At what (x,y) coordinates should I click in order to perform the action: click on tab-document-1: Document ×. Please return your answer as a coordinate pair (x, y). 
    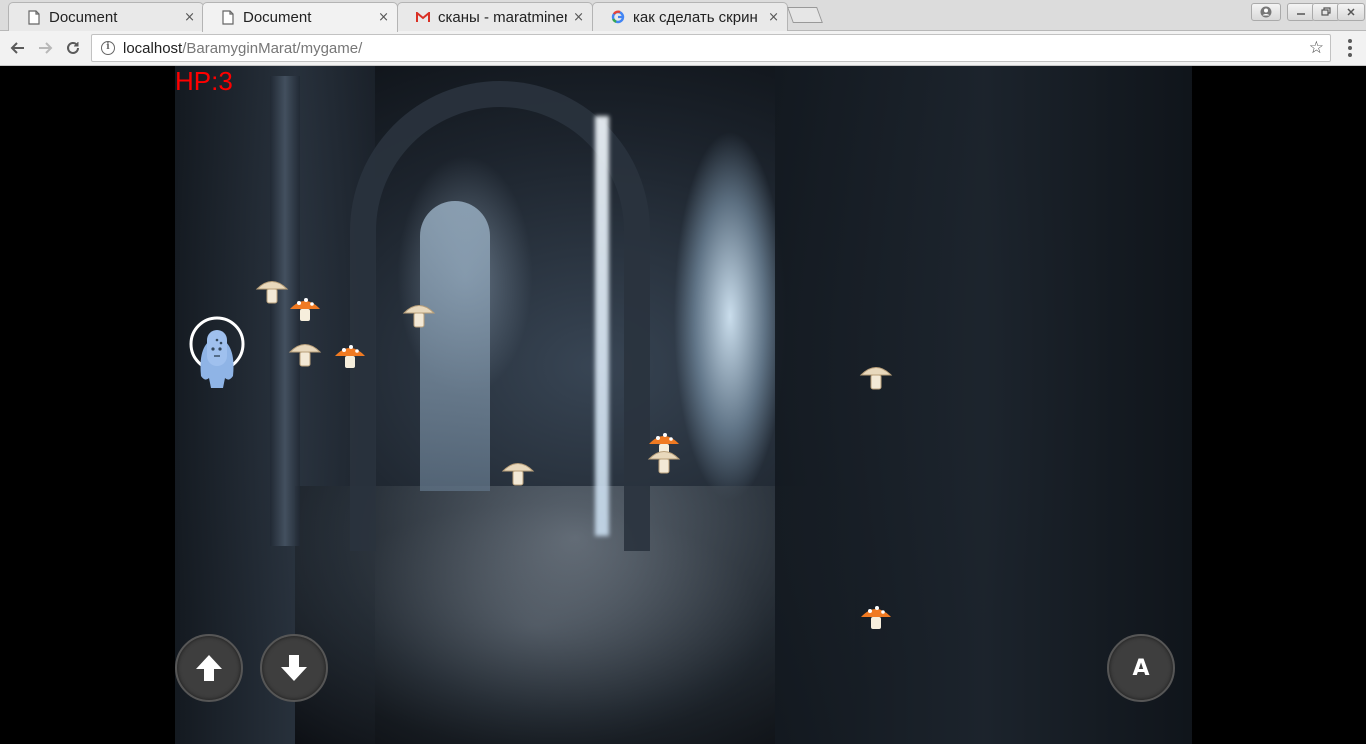
    Looking at the image, I should click on (106, 16).